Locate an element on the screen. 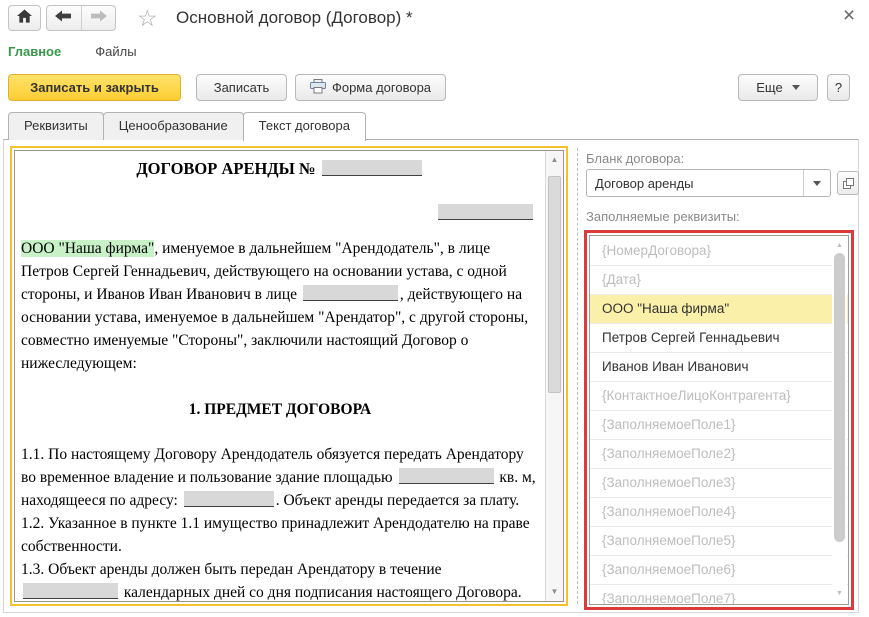 The image size is (869, 617). back-arrow-icon is located at coordinates (63, 18).